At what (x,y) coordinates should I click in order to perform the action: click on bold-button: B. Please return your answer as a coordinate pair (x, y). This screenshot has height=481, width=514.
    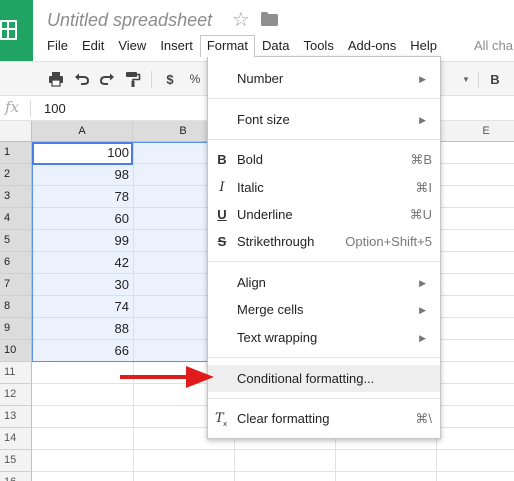
    Looking at the image, I should click on (495, 79).